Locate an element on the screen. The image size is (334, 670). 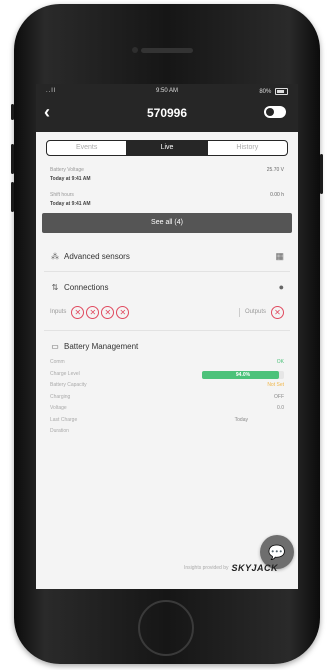
battery-status: 80% is located at coordinates (273, 91).